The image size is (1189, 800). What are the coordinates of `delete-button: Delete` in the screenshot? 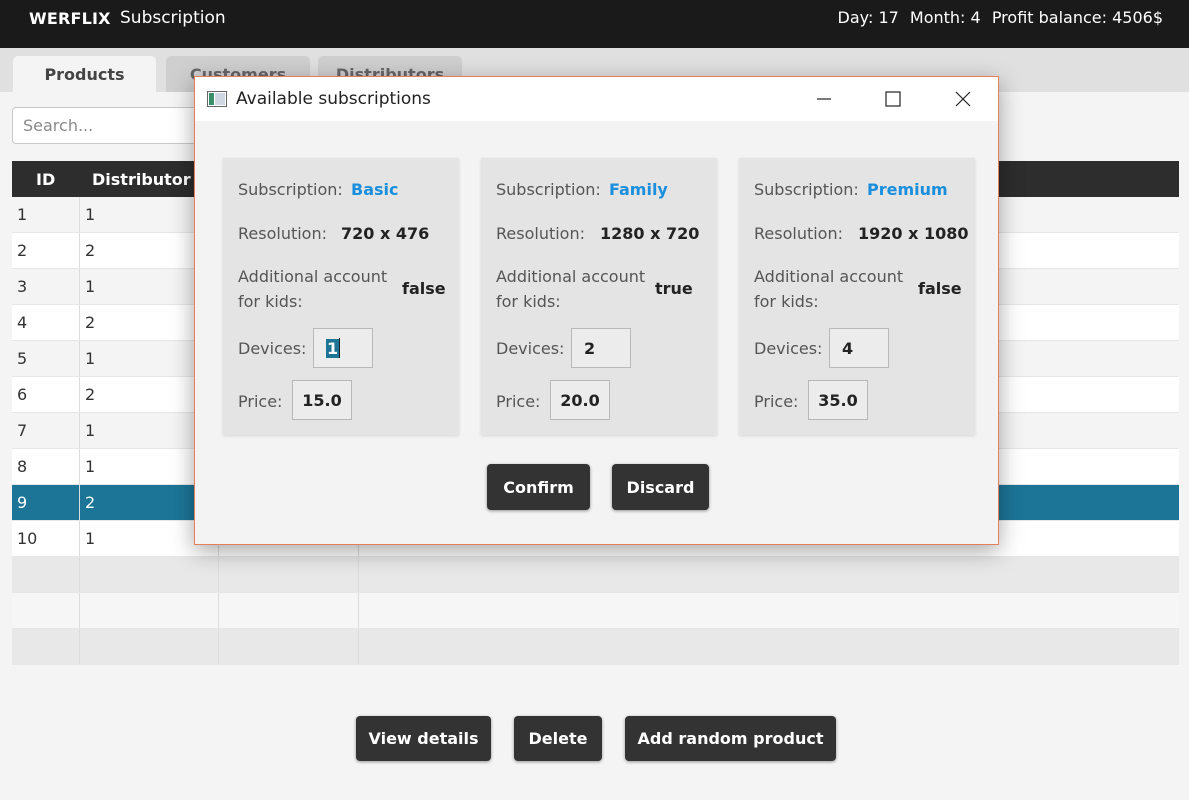 It's located at (558, 738).